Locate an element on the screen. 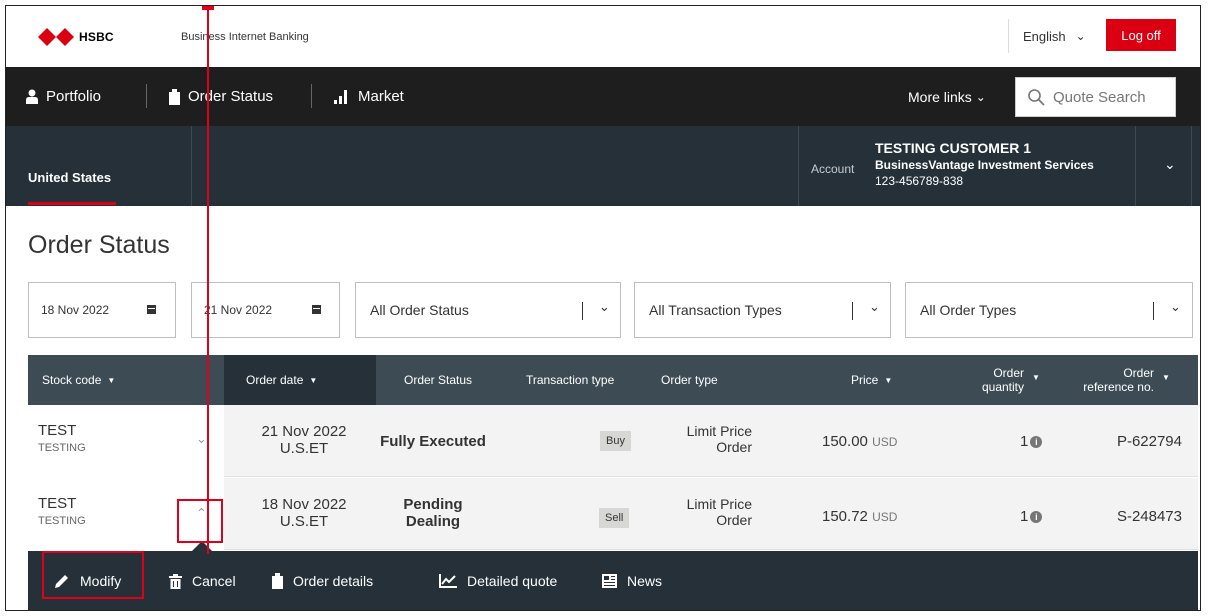  divider is located at coordinates (191, 166).